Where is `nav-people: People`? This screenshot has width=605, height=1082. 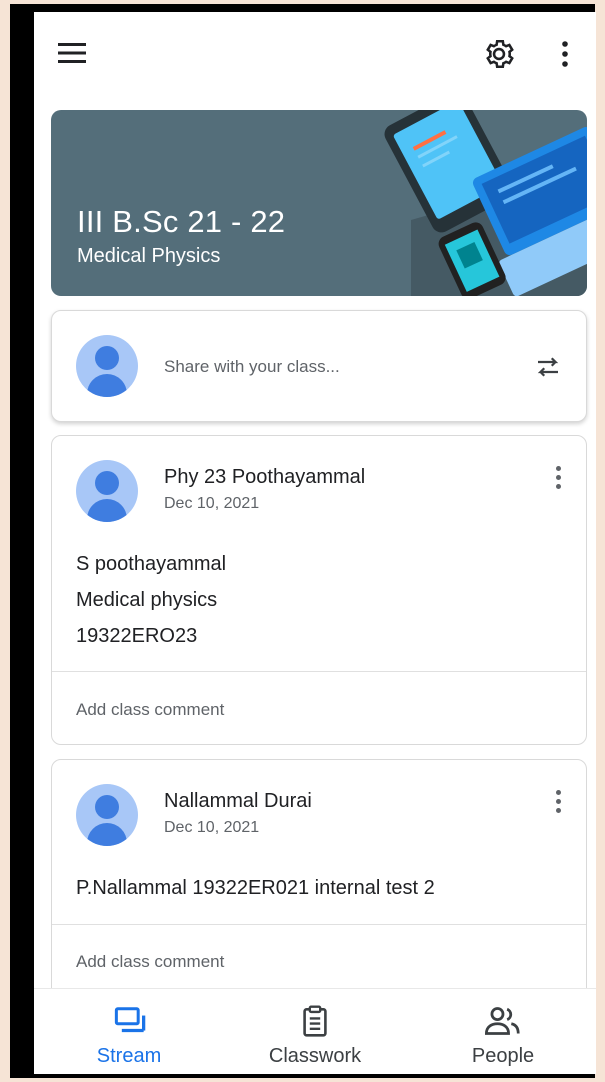 nav-people: People is located at coordinates (503, 1031).